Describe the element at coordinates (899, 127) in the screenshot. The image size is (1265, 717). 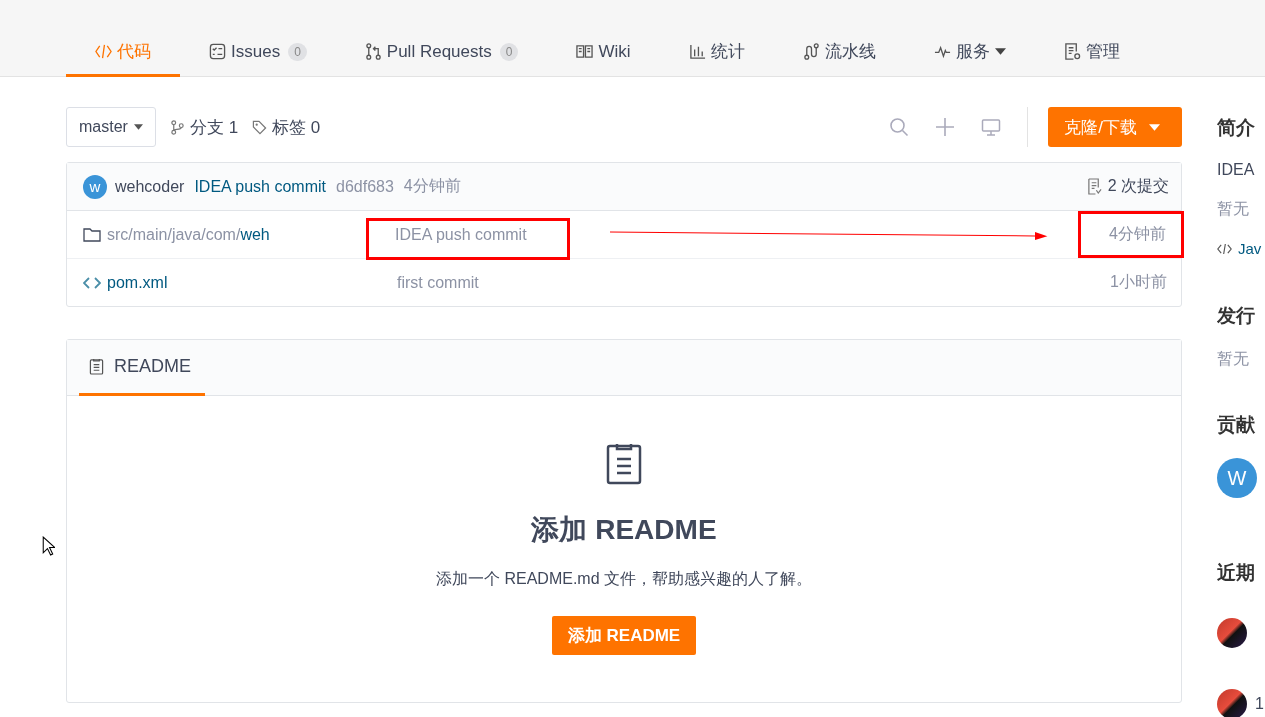
I see `search-icon` at that location.